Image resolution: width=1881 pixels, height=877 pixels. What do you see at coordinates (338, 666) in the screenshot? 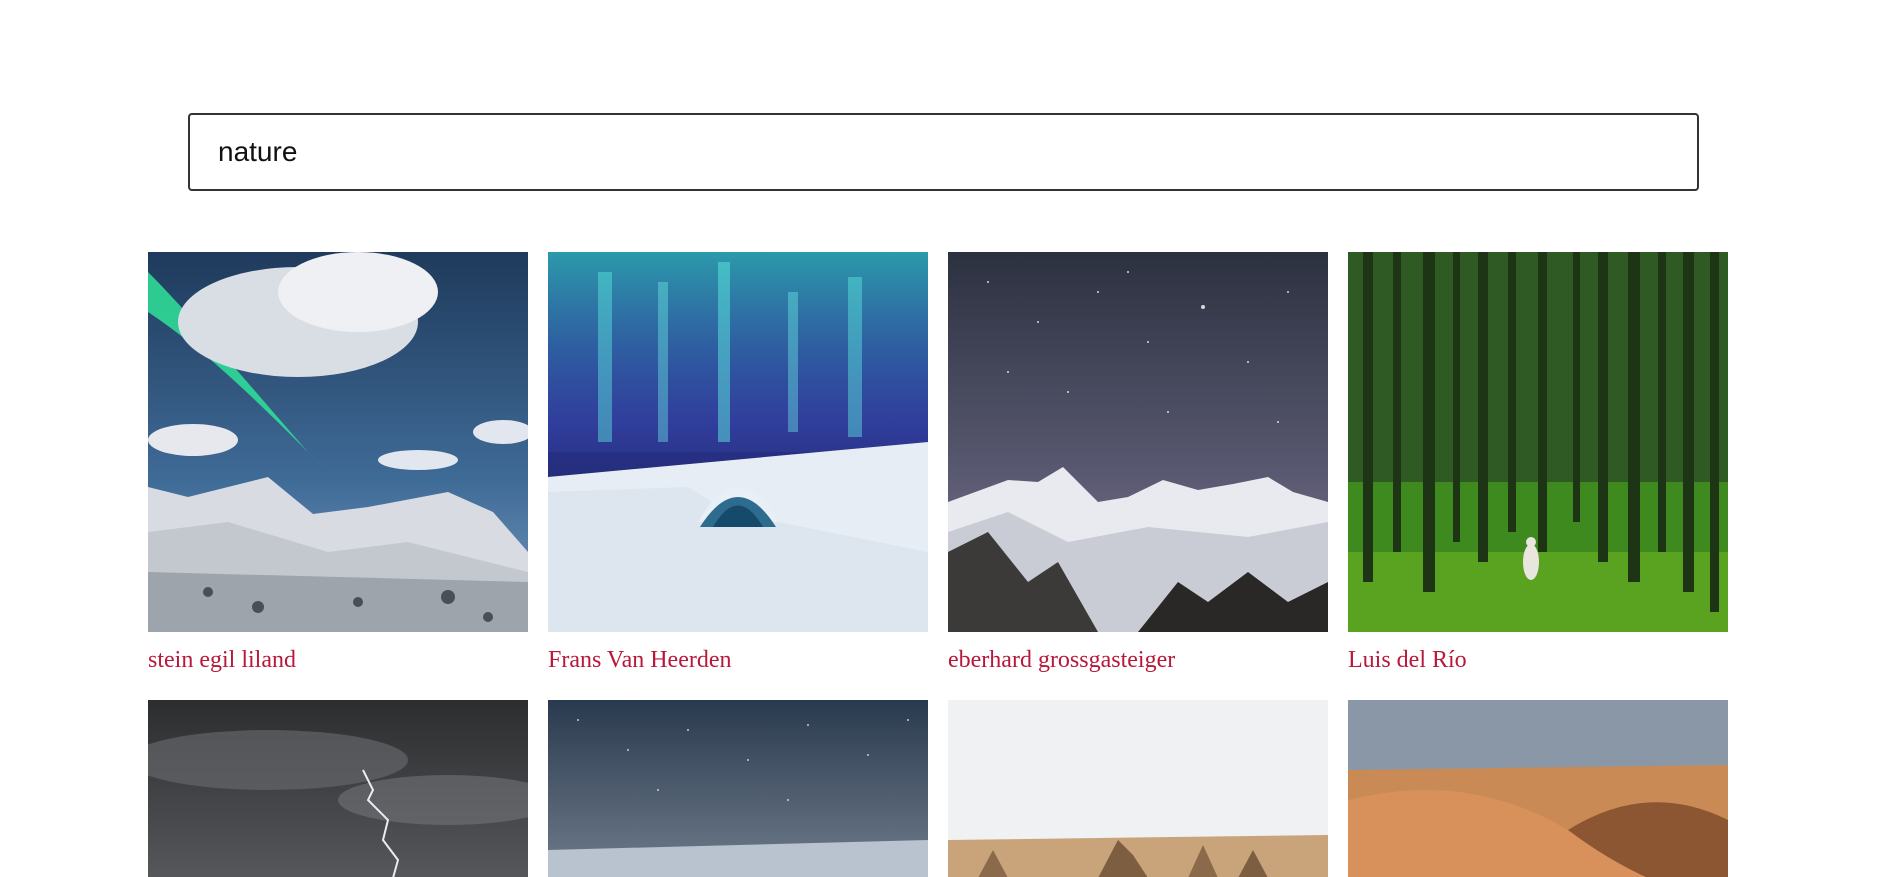
I see `photo-author-link: stein egil liland` at bounding box center [338, 666].